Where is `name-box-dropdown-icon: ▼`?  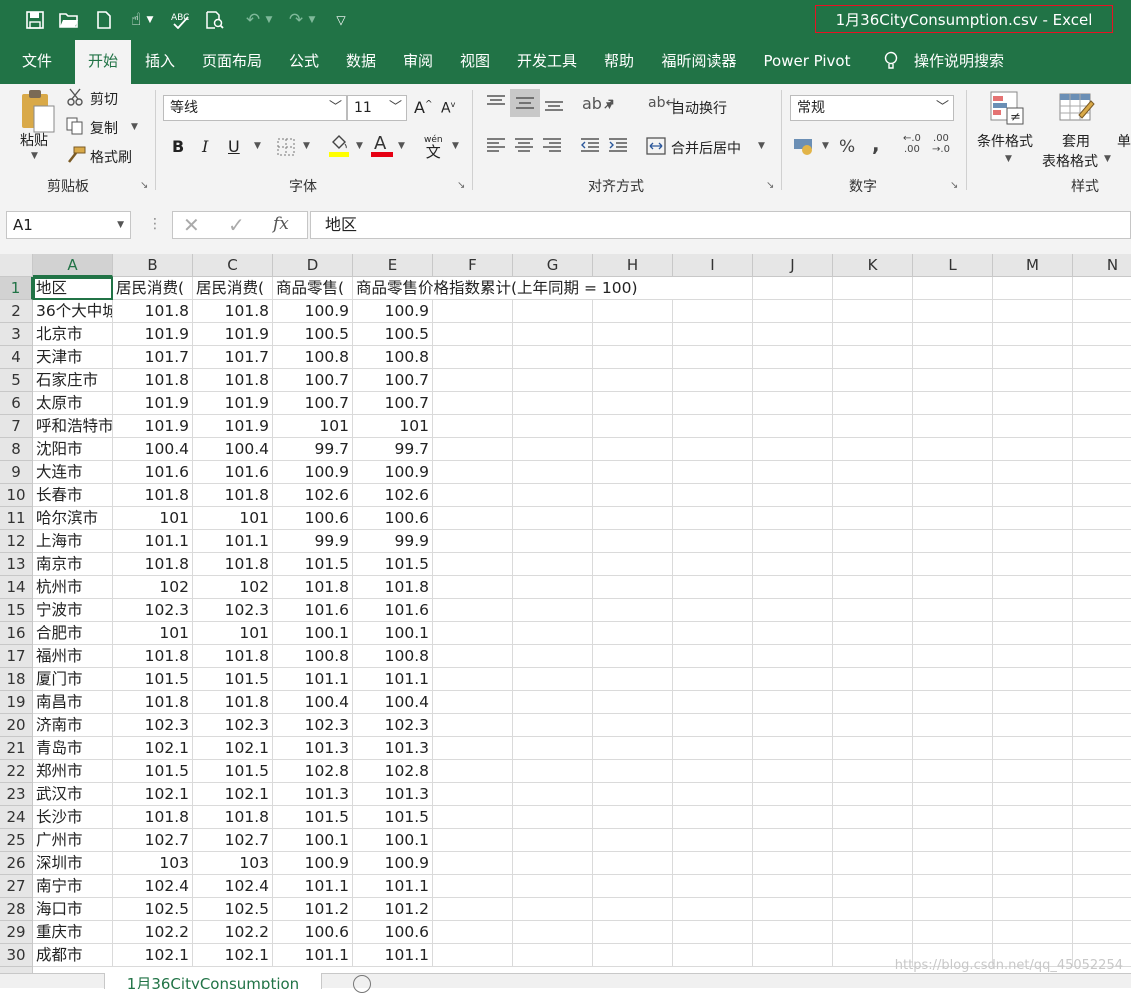 name-box-dropdown-icon: ▼ is located at coordinates (120, 225).